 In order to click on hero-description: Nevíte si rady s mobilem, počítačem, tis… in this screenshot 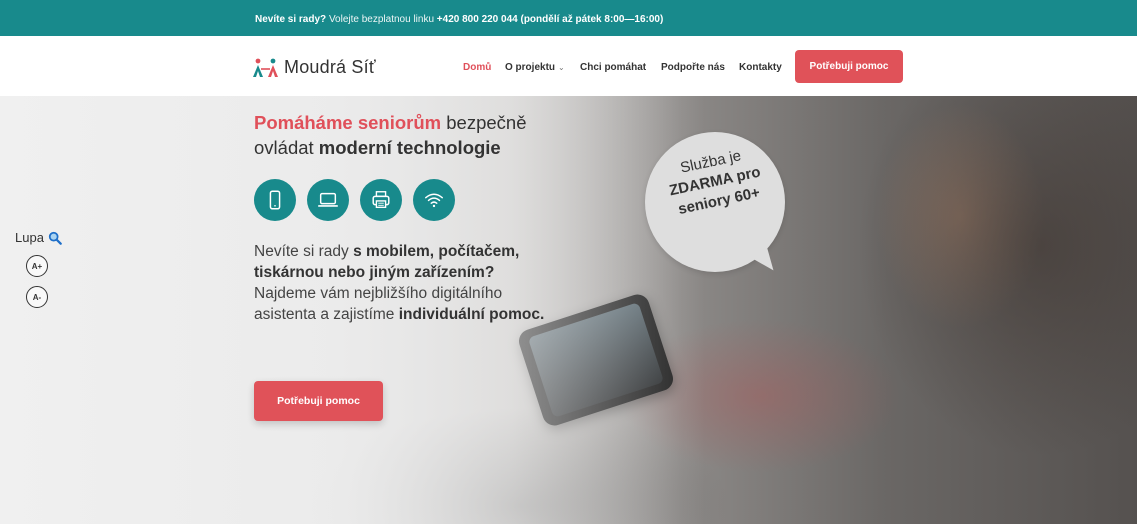, I will do `click(404, 283)`.